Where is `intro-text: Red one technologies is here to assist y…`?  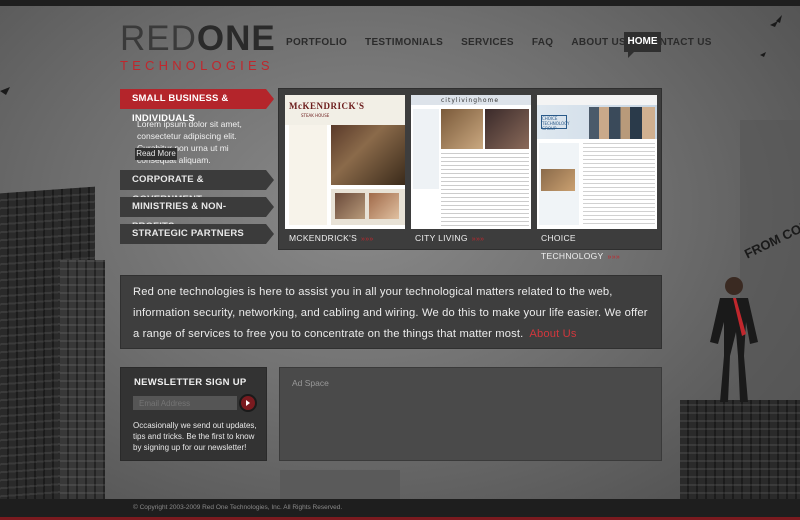
intro-text: Red one technologies is here to assist y… is located at coordinates (391, 313).